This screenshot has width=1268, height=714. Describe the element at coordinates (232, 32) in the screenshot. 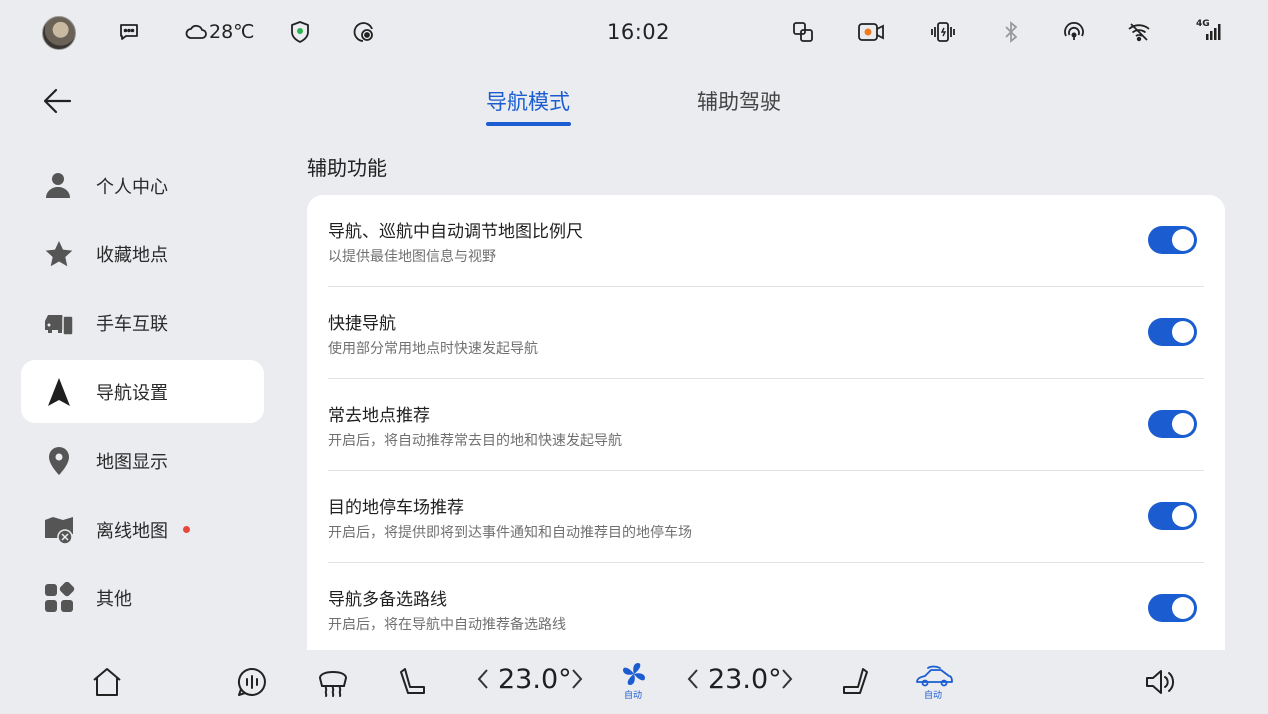

I see `weather-temperature: 28℃` at that location.